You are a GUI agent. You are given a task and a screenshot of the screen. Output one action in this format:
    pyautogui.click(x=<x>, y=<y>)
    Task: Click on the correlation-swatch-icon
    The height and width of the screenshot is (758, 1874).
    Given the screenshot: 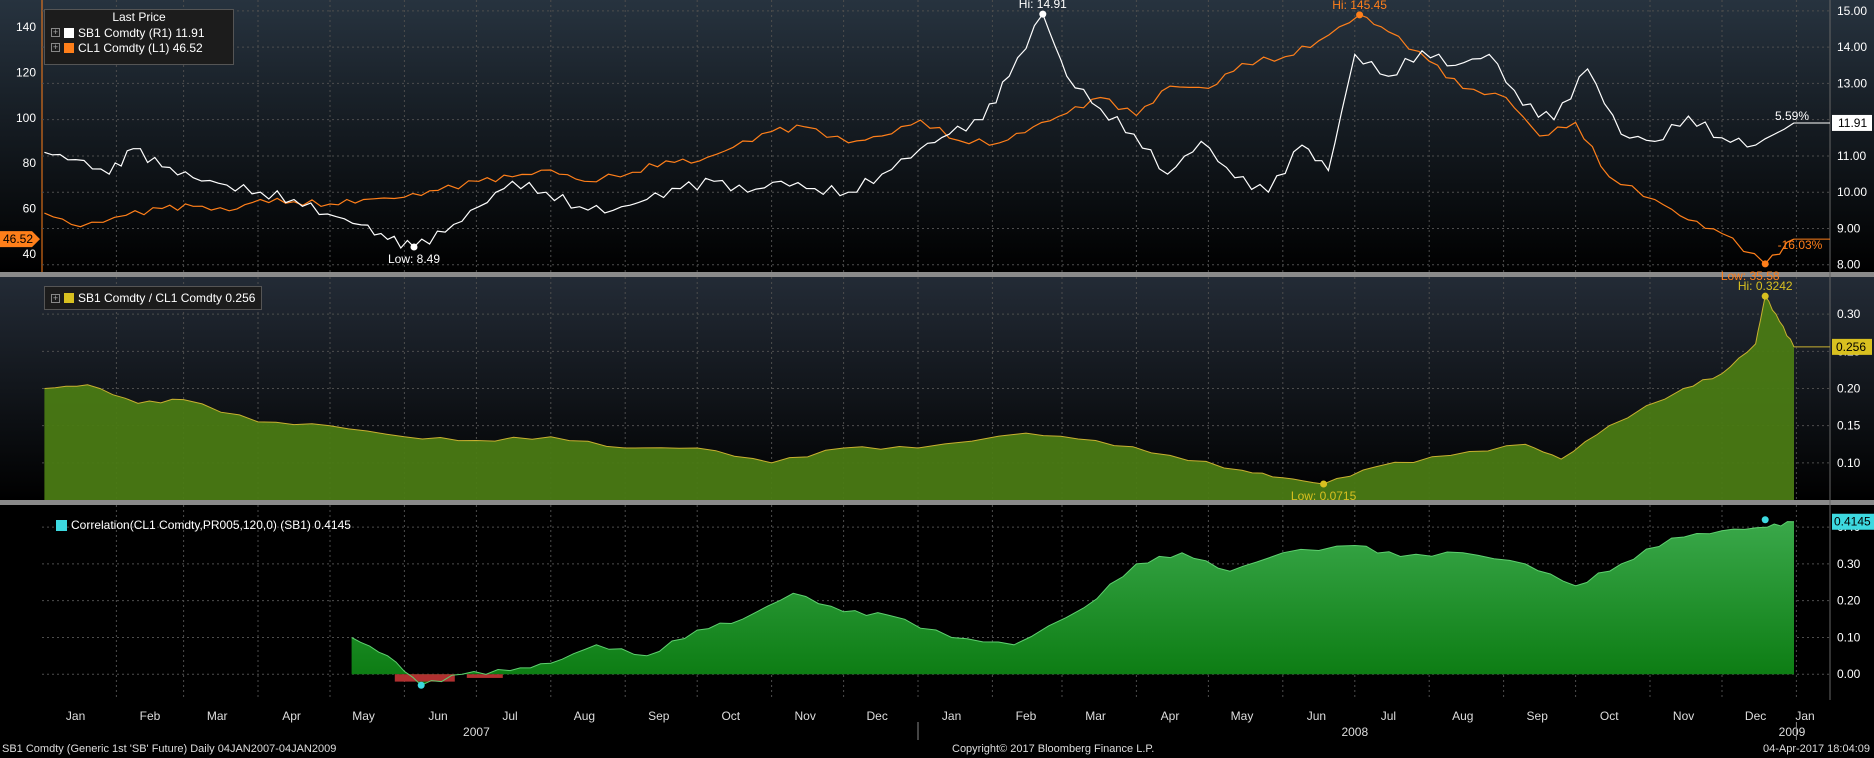 What is the action you would take?
    pyautogui.click(x=61, y=525)
    